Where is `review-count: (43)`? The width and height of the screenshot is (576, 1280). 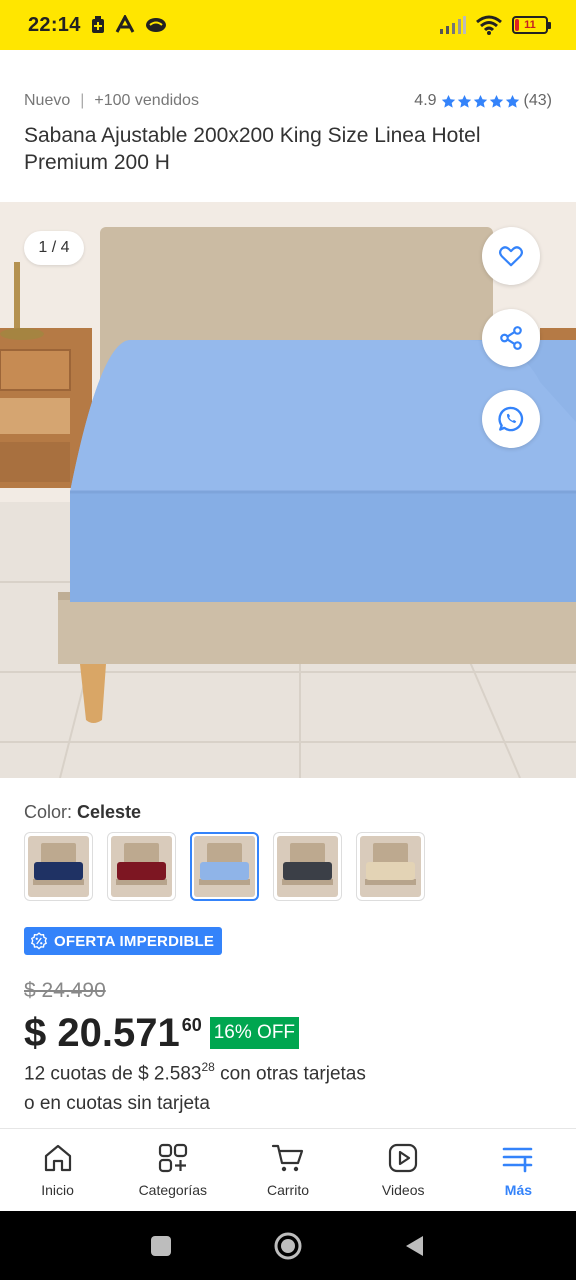
review-count: (43) is located at coordinates (537, 100).